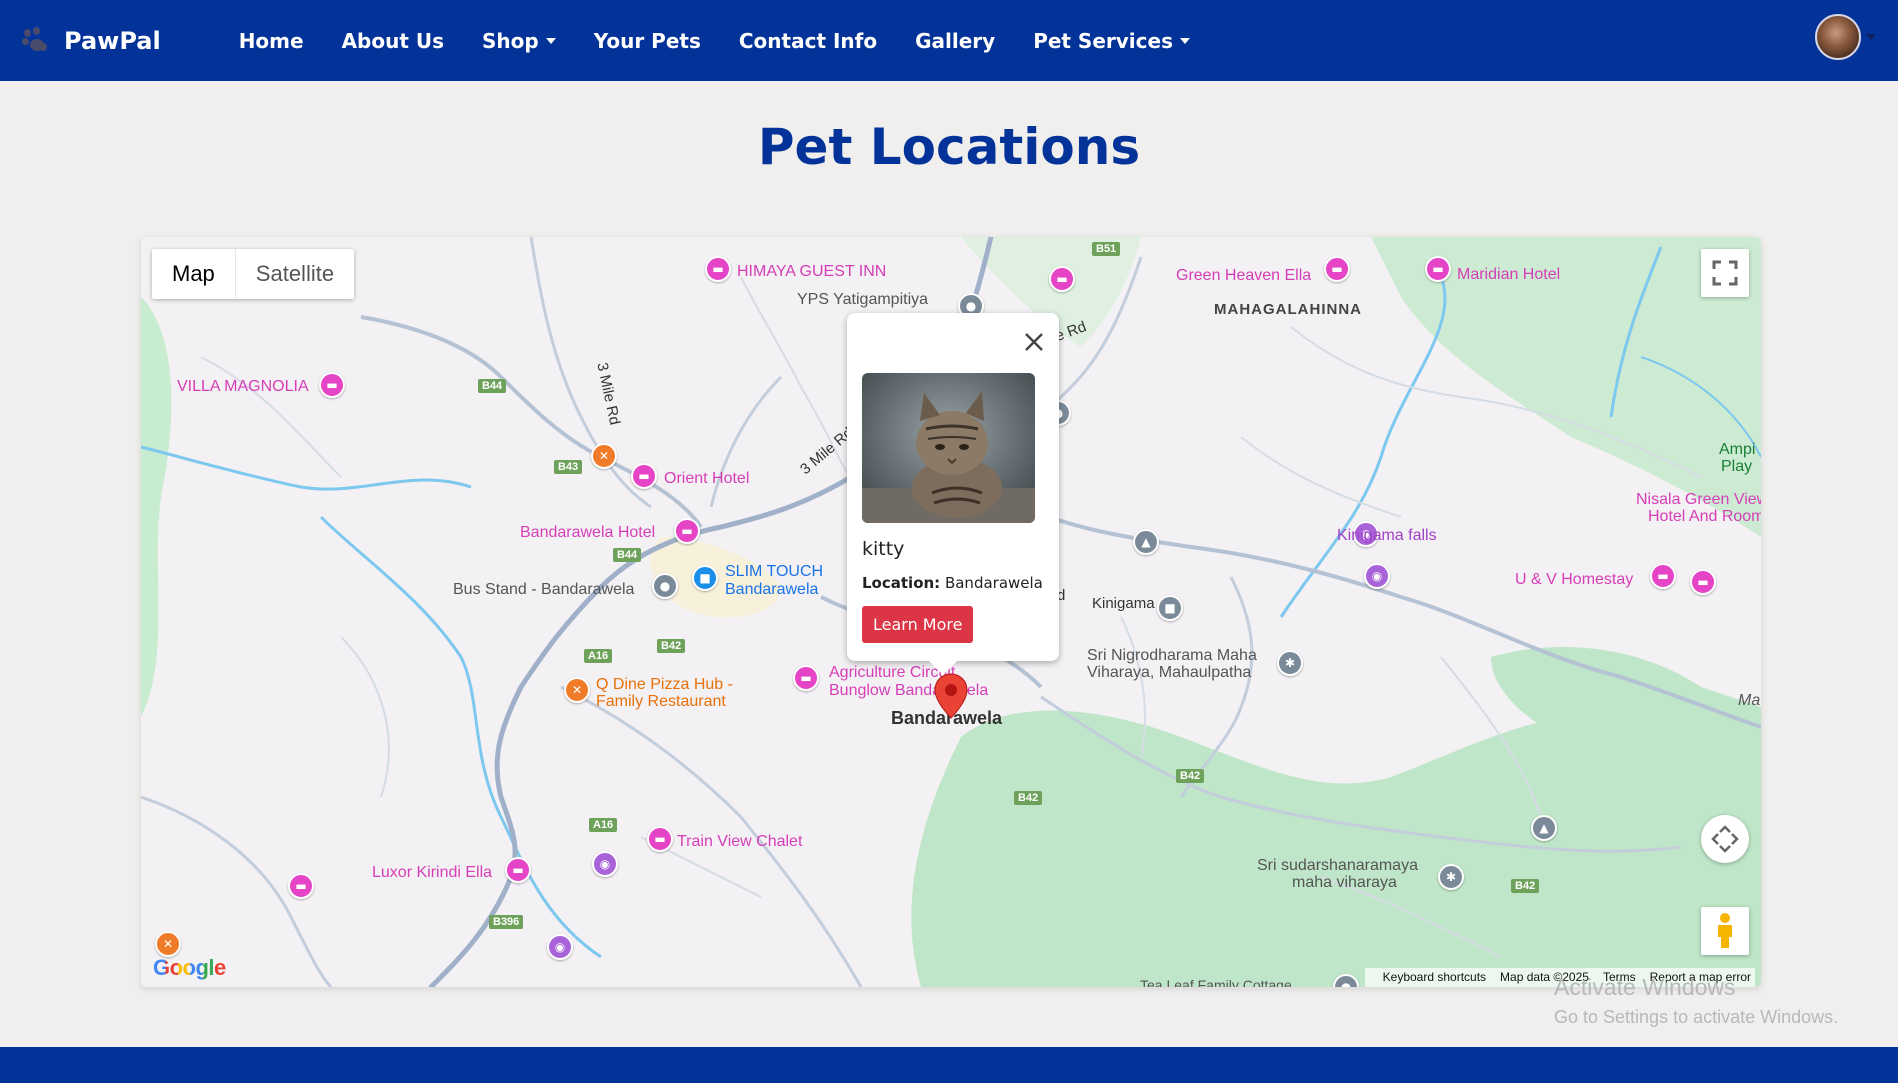 The width and height of the screenshot is (1898, 1083). I want to click on nav-gallery-label: Gallery, so click(955, 40).